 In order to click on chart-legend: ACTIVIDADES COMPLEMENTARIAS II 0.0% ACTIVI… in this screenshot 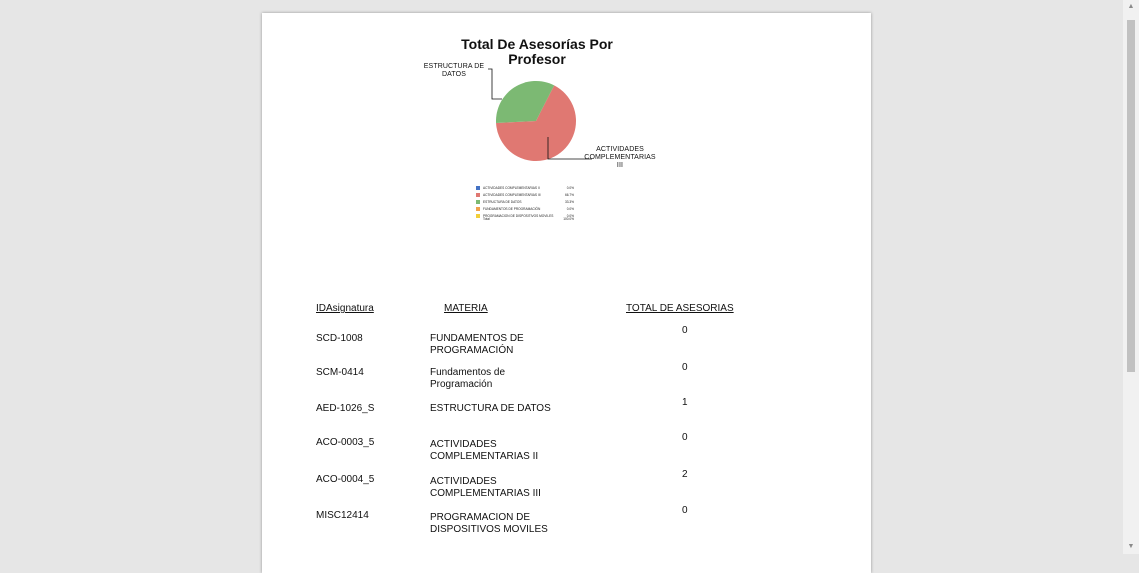, I will do `click(529, 204)`.